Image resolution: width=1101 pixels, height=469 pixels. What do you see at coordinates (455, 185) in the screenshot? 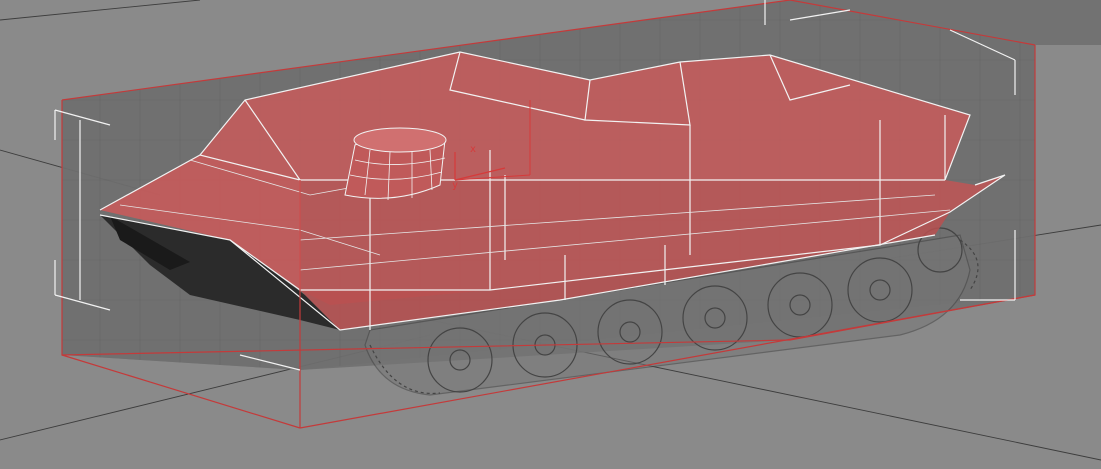
I see `gizmo-y-label: y` at bounding box center [455, 185].